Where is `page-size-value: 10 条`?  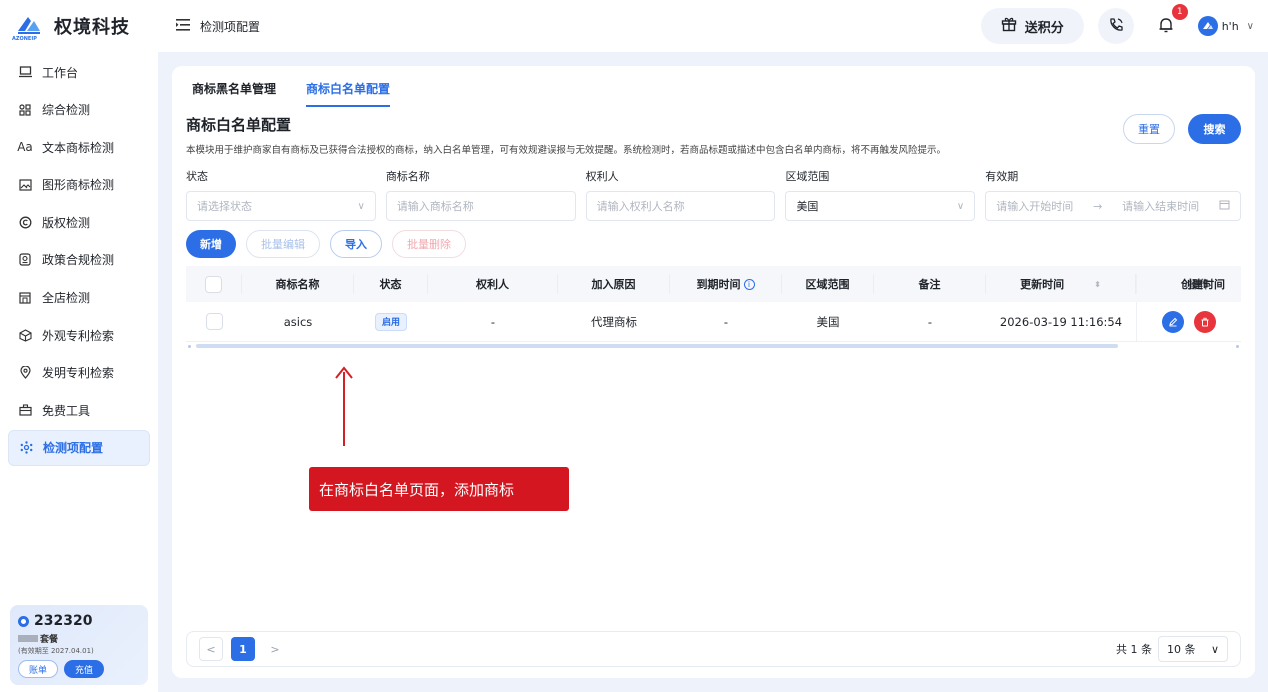
page-size-value: 10 条 is located at coordinates (1181, 649).